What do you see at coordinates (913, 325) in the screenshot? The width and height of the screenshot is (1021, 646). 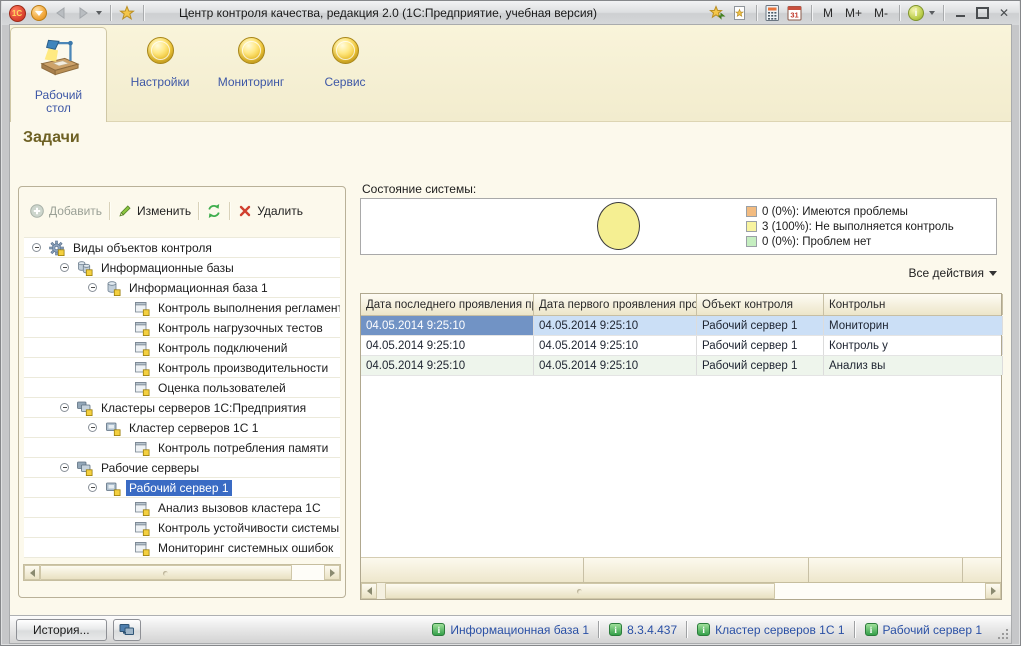 I see `table-cell: Мониторин` at bounding box center [913, 325].